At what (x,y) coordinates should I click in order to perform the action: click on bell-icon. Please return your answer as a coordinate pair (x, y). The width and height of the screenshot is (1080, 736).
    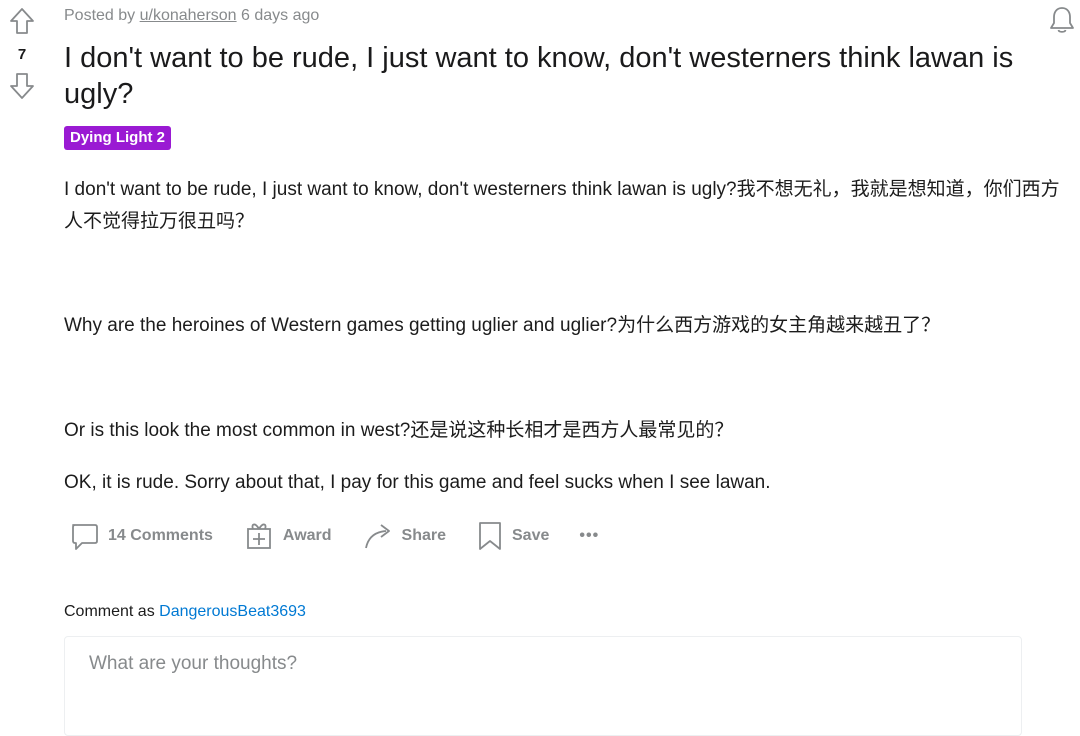
    Looking at the image, I should click on (1062, 20).